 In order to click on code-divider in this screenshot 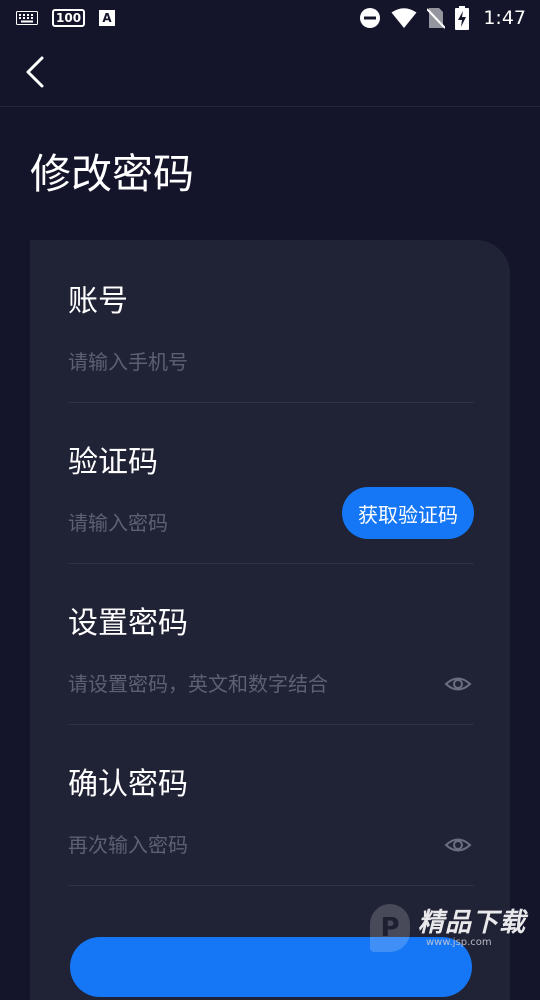, I will do `click(271, 563)`.